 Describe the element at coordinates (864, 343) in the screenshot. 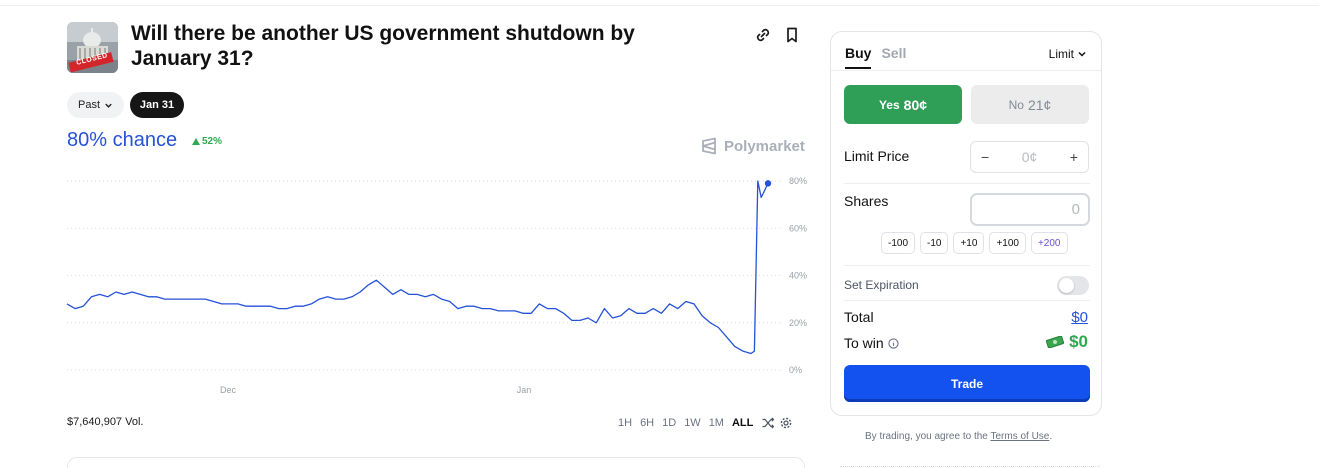

I see `to-win-label: To win` at that location.